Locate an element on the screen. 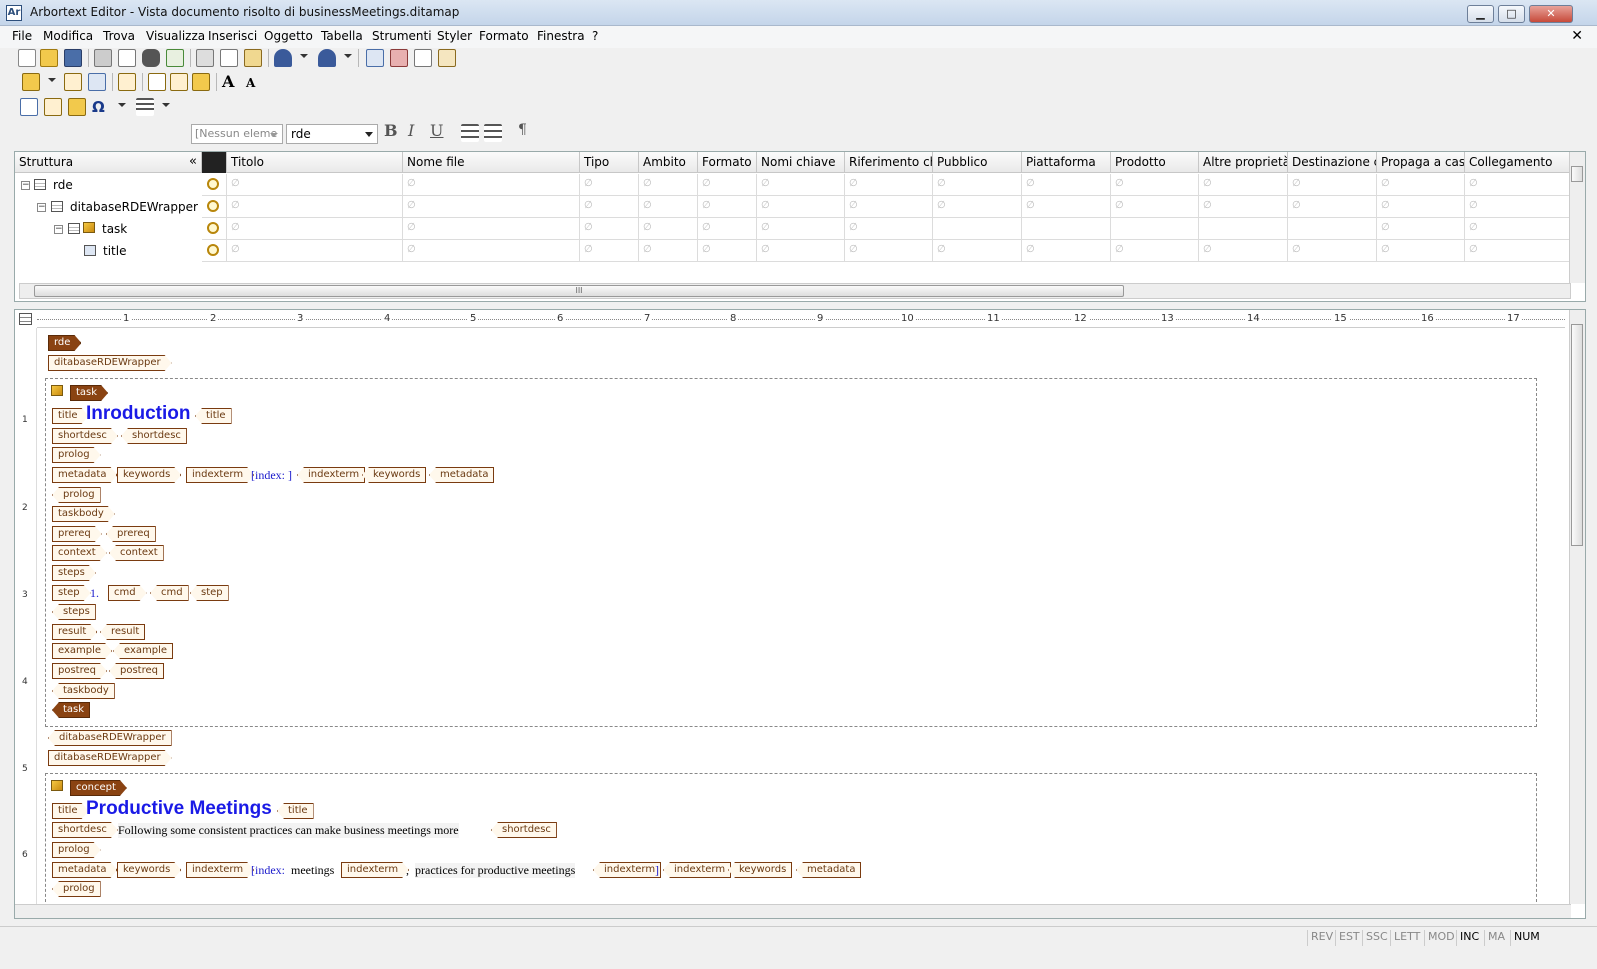 This screenshot has width=1597, height=969. map-row-task: − task ∅ ∅ ∅ ∅ ∅ ∅ ∅ ∅ ∅ is located at coordinates (795, 229).